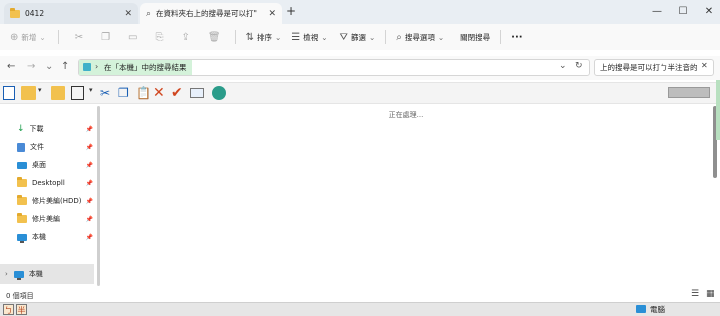  I want to click on sidebar-item-documents: 文件 📌, so click(56, 147).